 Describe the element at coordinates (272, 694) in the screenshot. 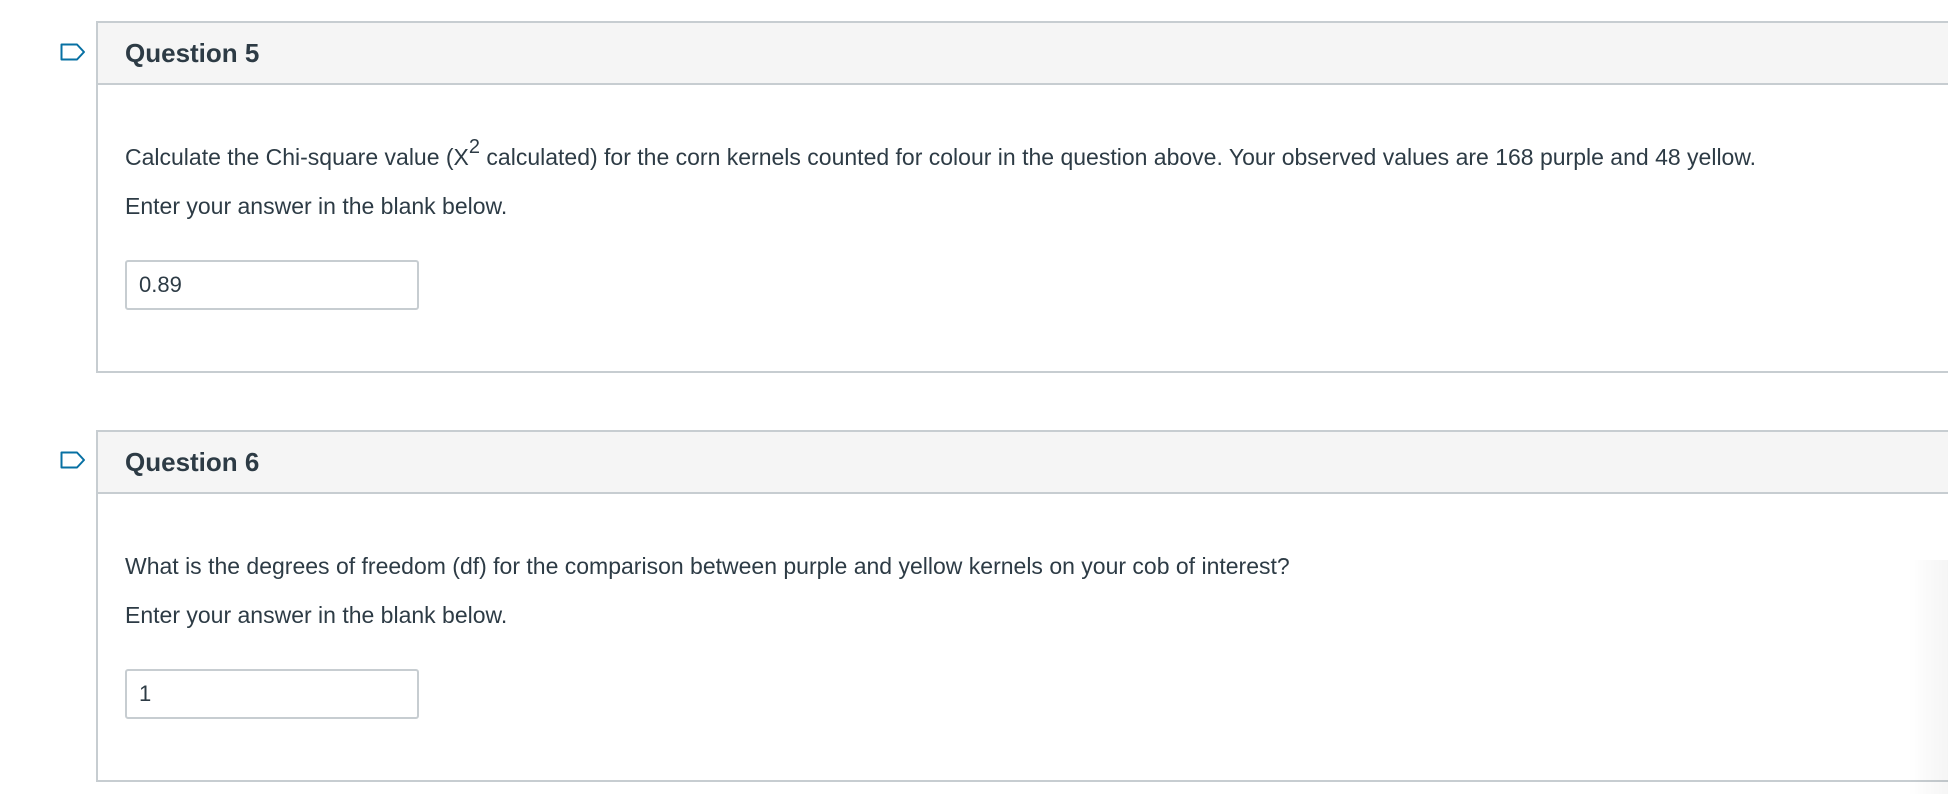

I see `question-6-answer-input` at that location.